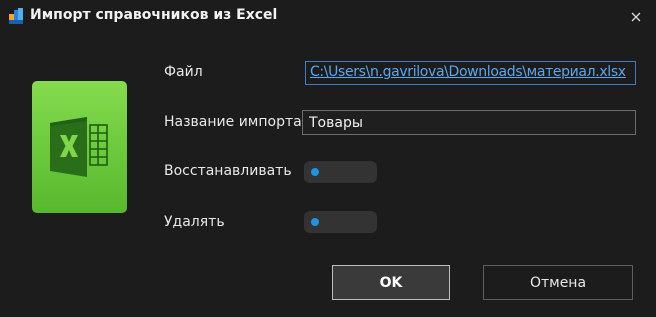 Image resolution: width=656 pixels, height=317 pixels. Describe the element at coordinates (16, 16) in the screenshot. I see `app-icon` at that location.